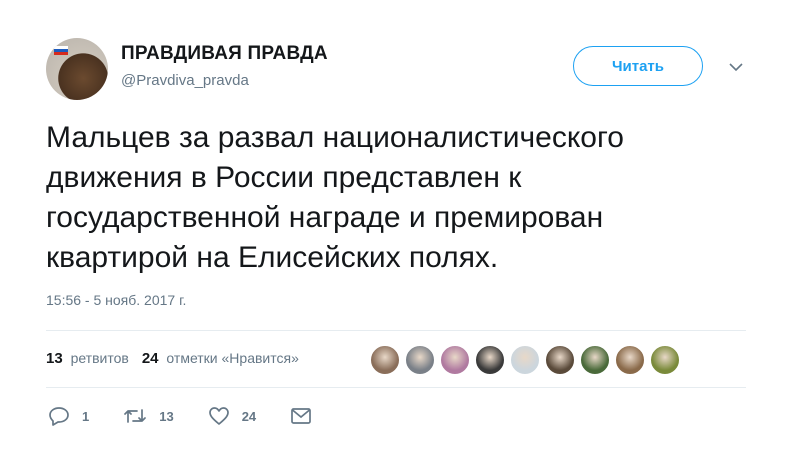 This screenshot has height=463, width=794. I want to click on divider-top, so click(396, 330).